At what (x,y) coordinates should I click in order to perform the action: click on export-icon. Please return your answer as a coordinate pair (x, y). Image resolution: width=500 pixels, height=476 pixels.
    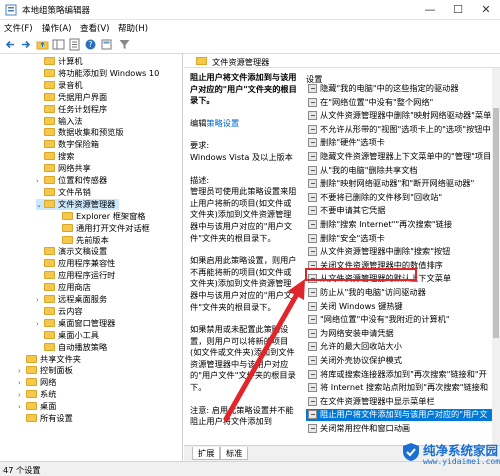
    Looking at the image, I should click on (106, 44).